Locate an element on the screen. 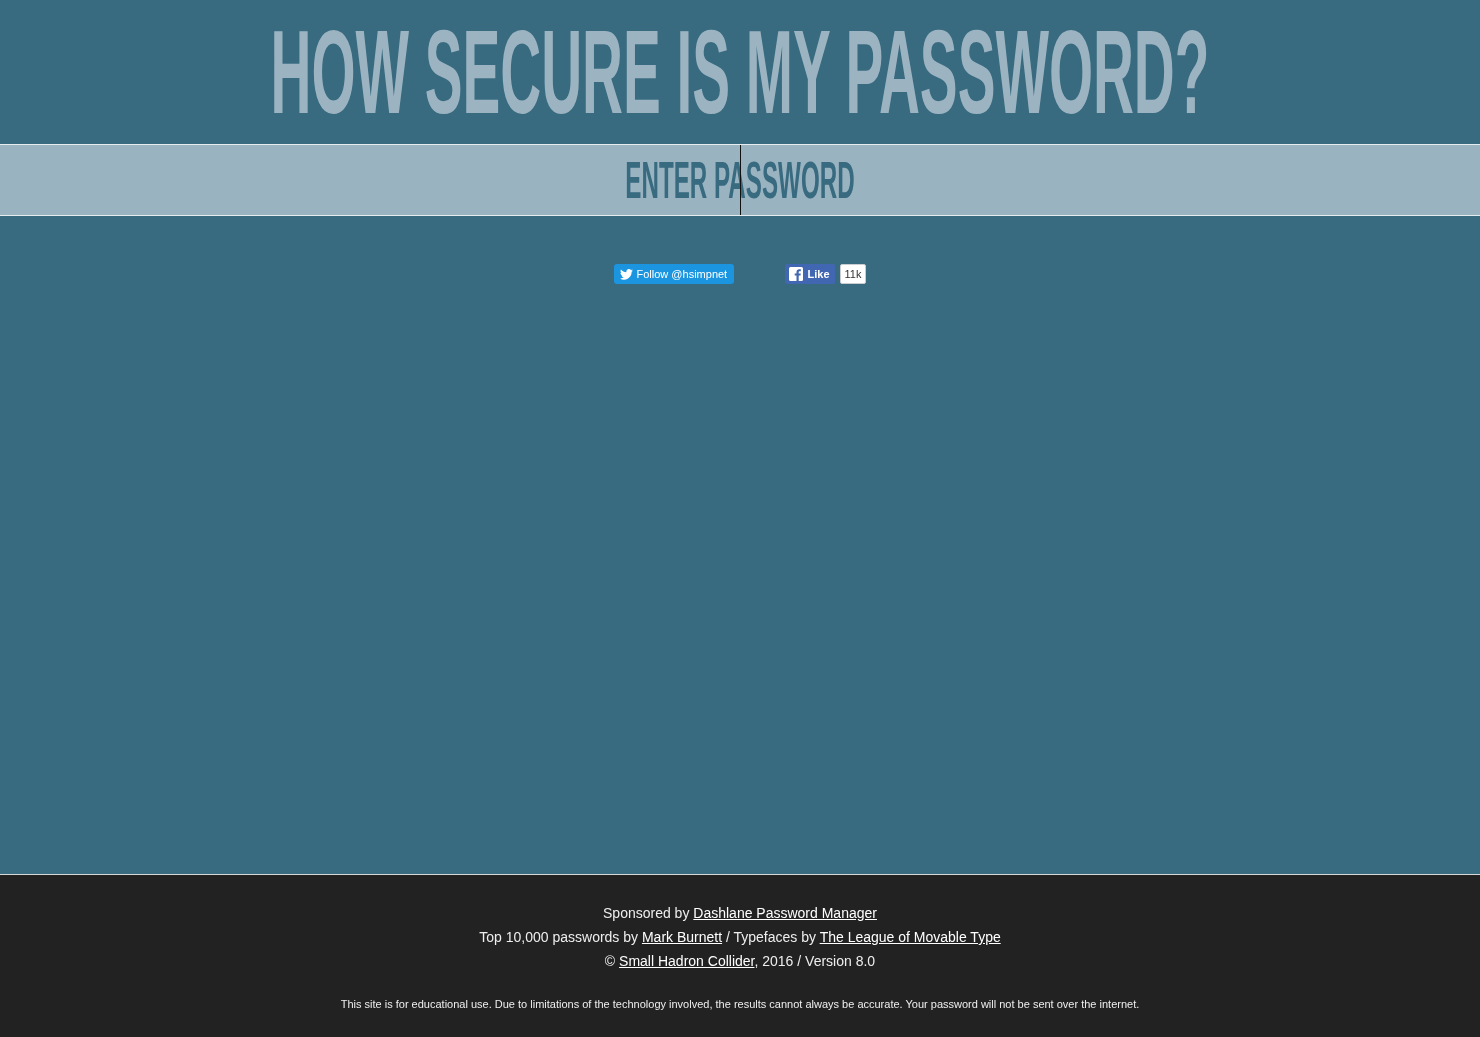  letter-f-icon is located at coordinates (795, 274).